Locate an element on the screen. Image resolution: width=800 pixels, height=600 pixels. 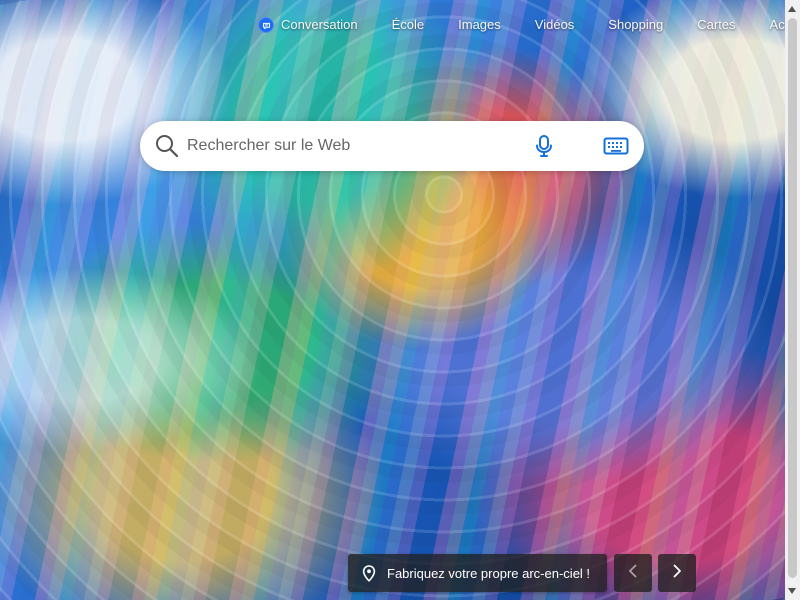
scroll-thumb is located at coordinates (792, 298).